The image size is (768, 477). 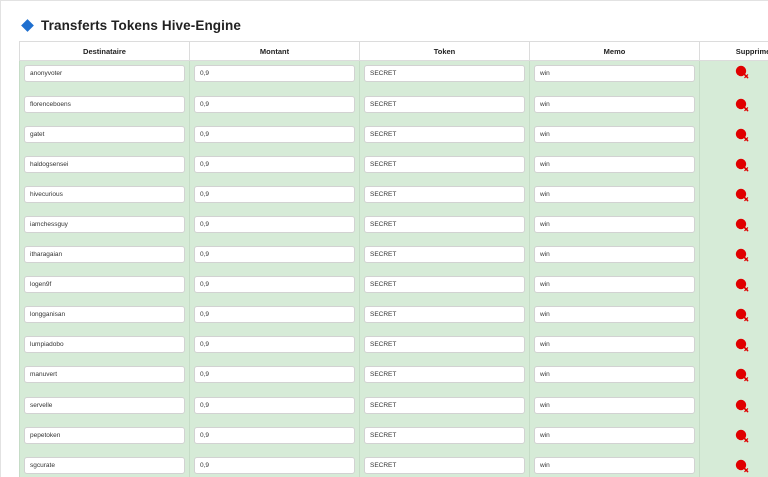 I want to click on recipient-field: servelle, so click(x=104, y=405).